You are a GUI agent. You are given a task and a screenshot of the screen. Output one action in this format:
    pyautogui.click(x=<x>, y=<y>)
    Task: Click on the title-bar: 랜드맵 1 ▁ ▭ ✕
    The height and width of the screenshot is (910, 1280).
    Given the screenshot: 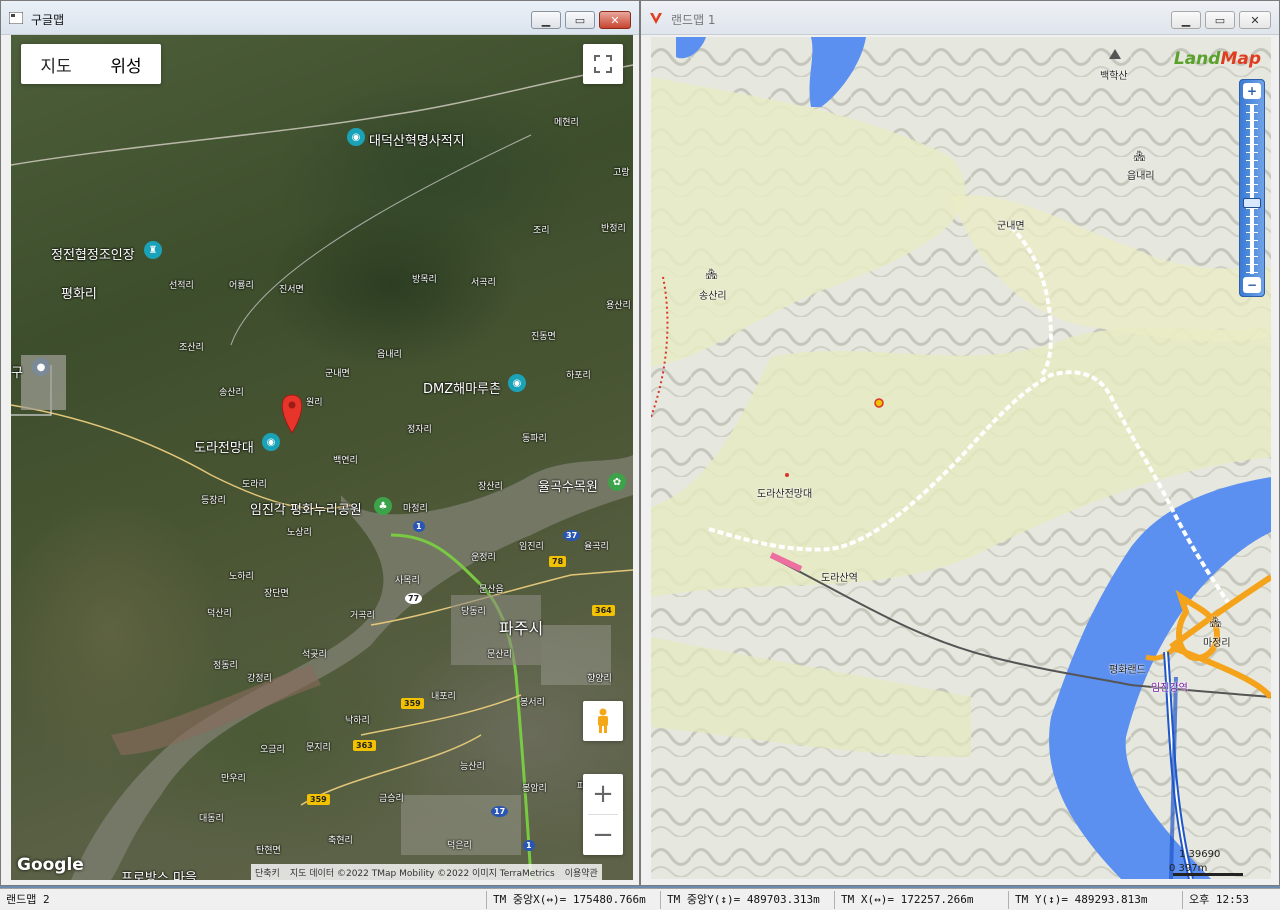 What is the action you would take?
    pyautogui.click(x=960, y=18)
    